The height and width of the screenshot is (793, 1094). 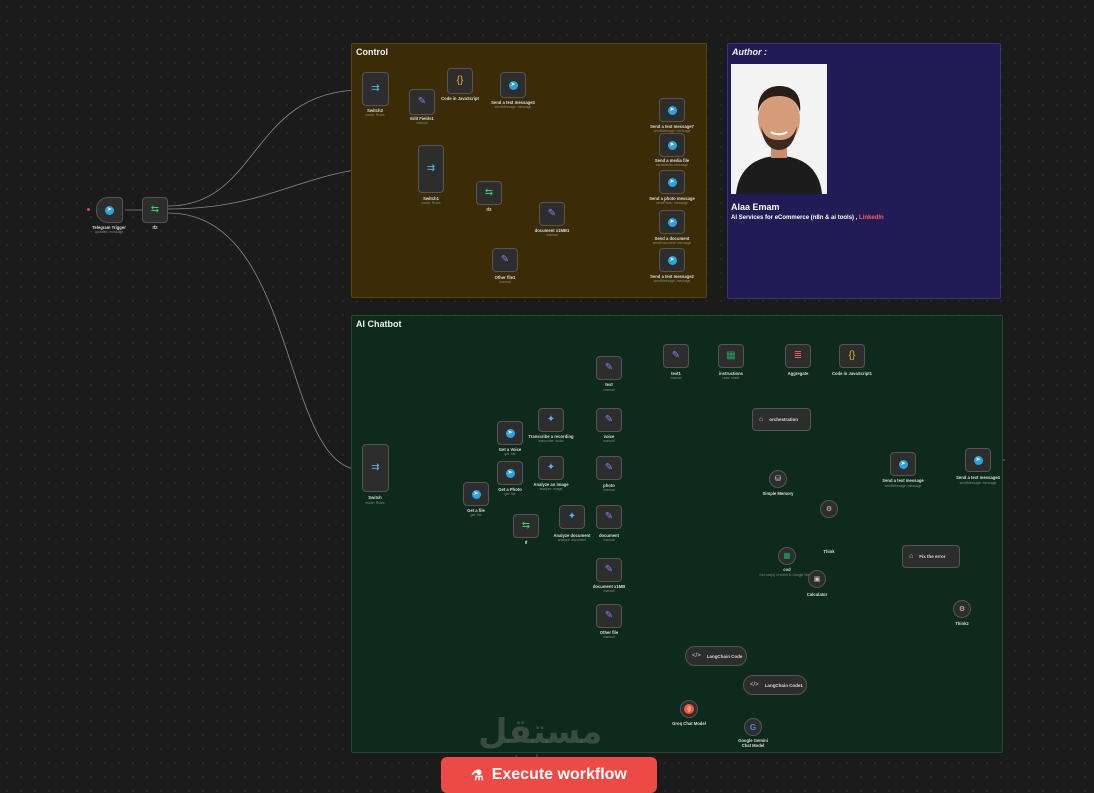 I want to click on if2-node: ⇆, so click(x=155, y=210).